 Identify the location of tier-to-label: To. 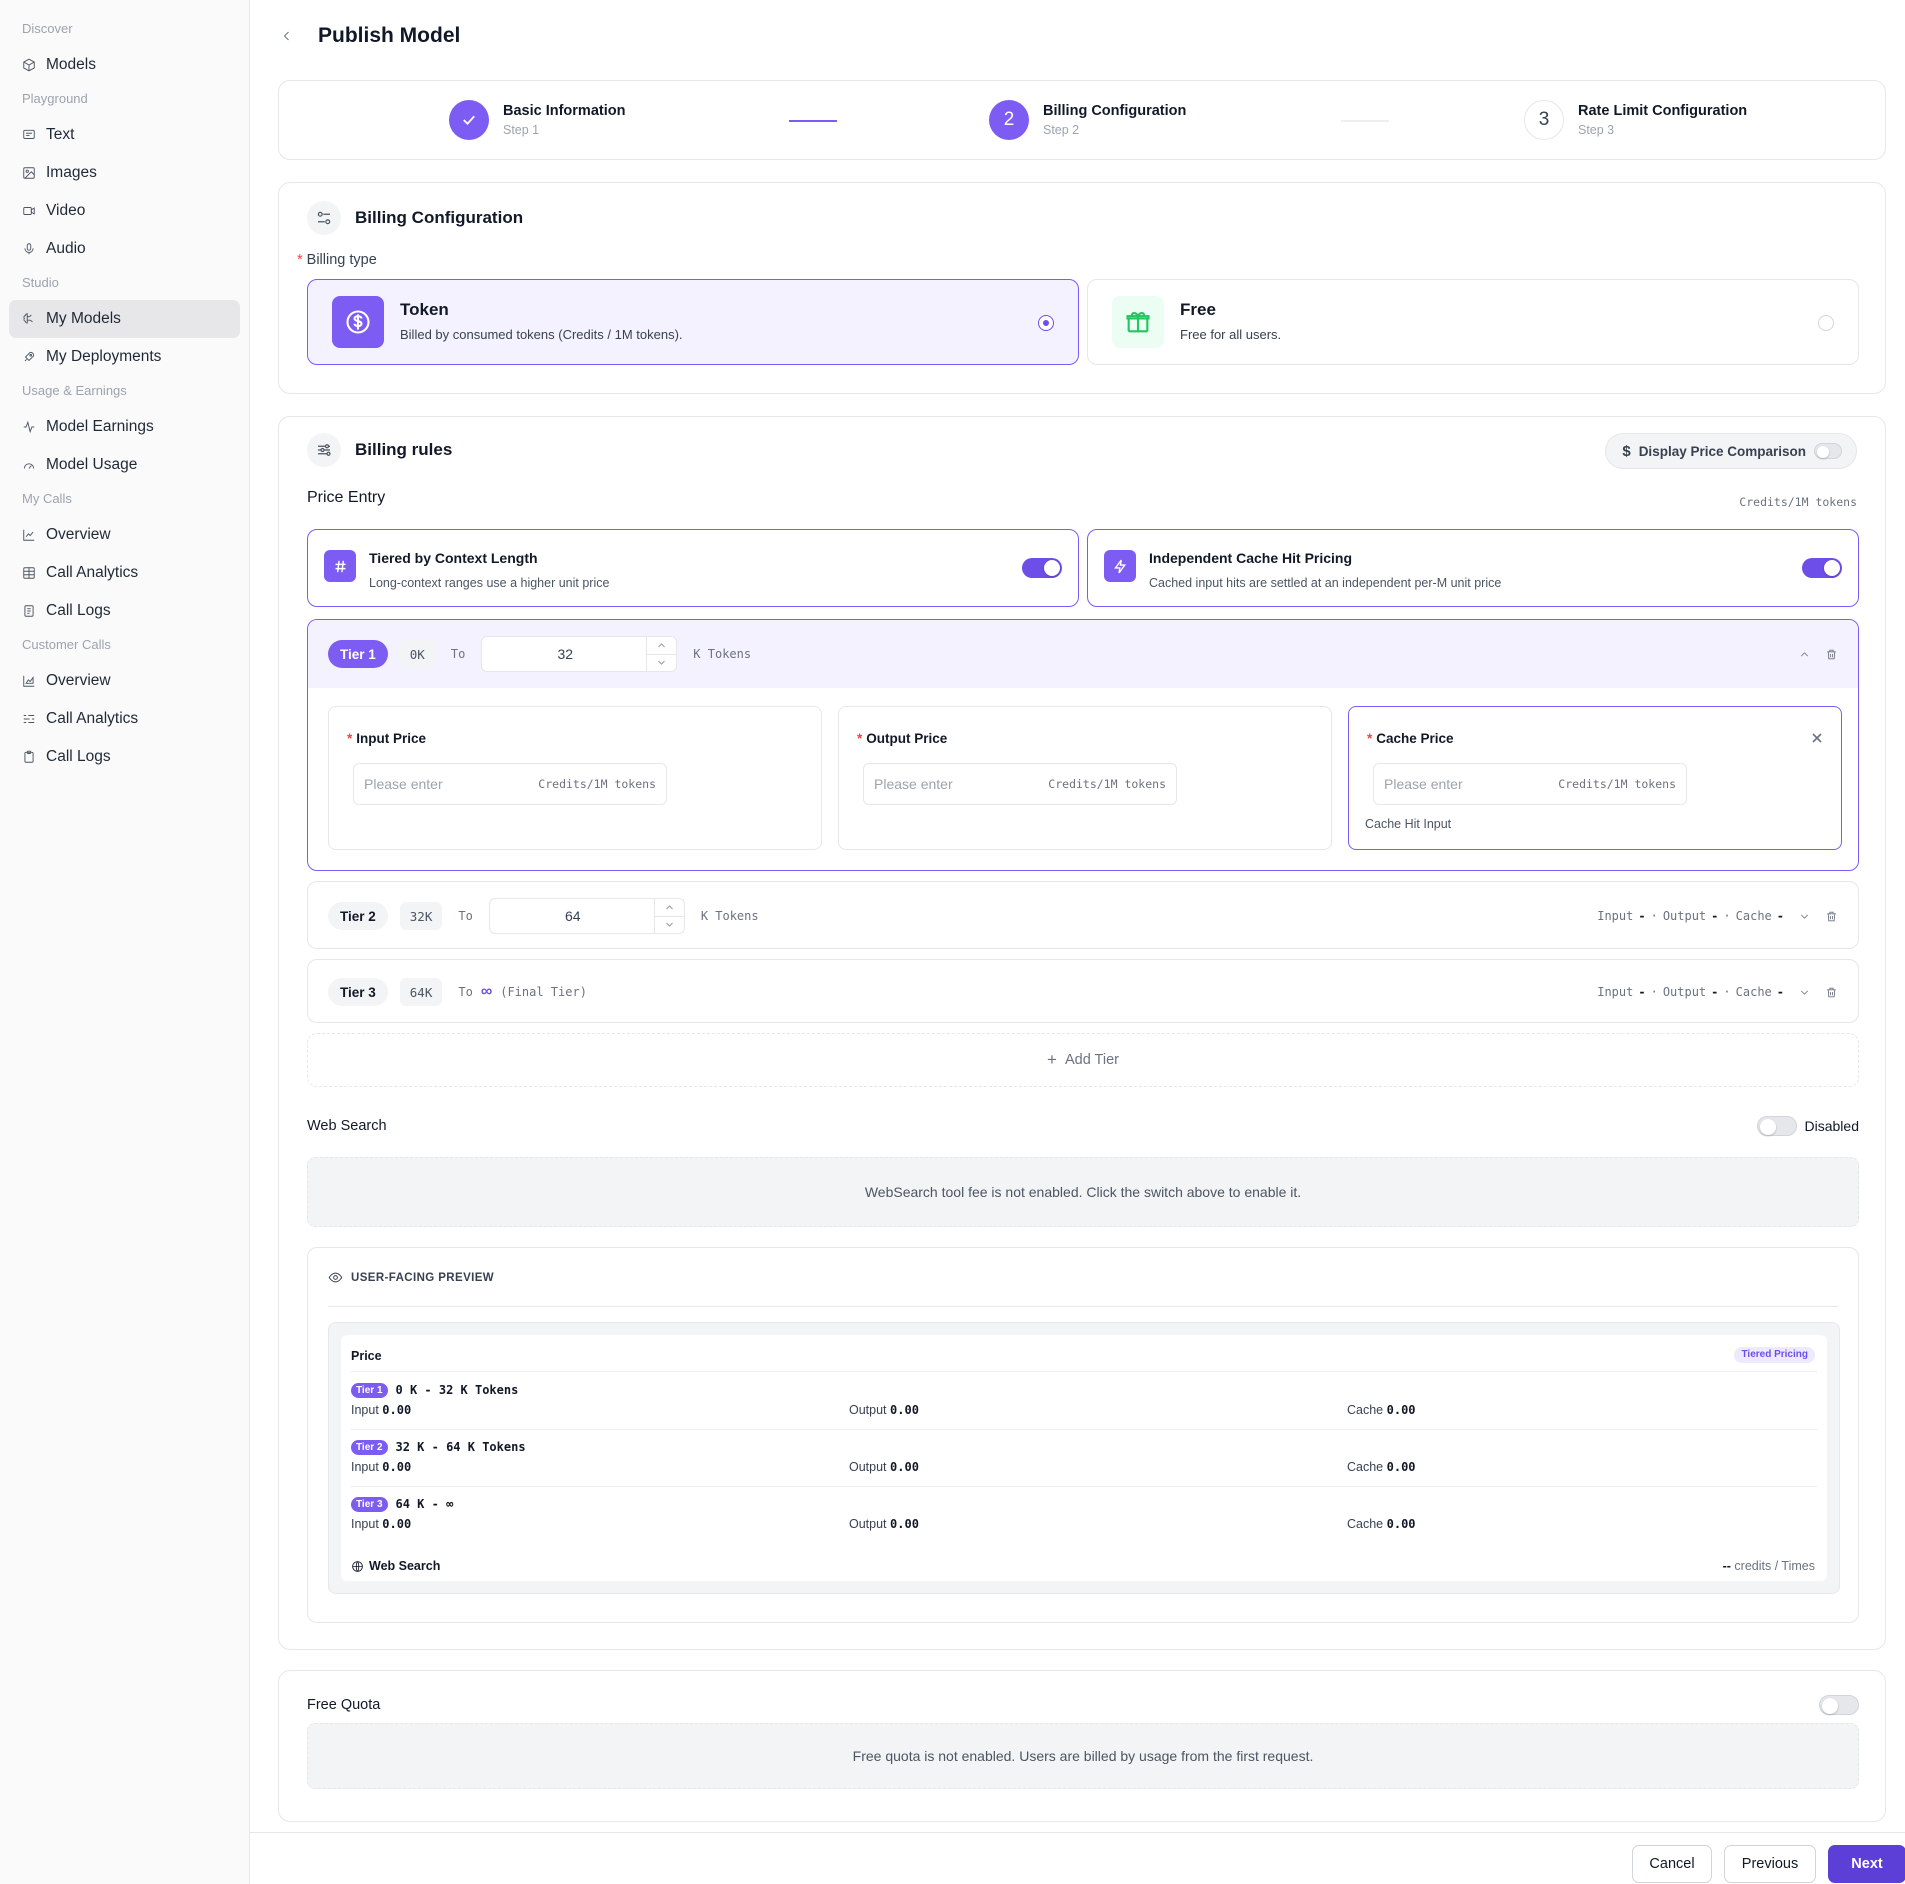
(458, 654).